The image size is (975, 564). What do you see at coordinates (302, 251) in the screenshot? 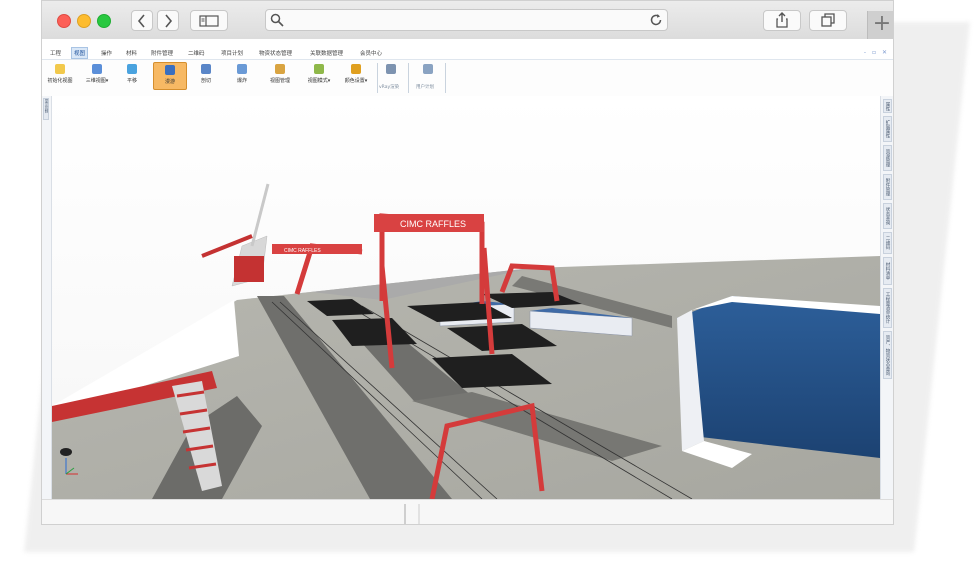
I see `gantry-sign-left: CIMC RAFFLES` at bounding box center [302, 251].